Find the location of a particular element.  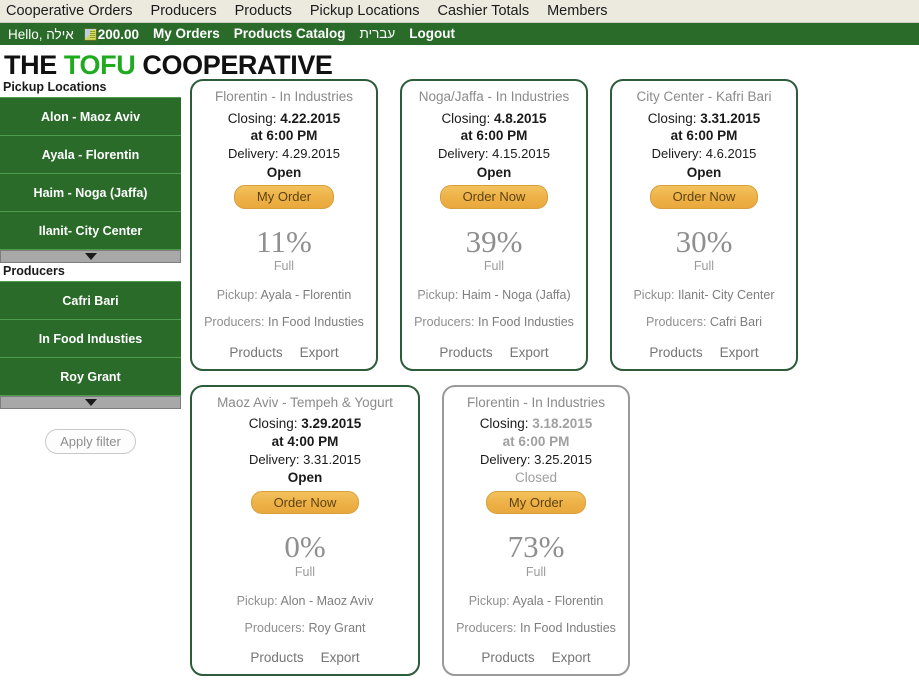

fill-percent: 11% is located at coordinates (284, 241).